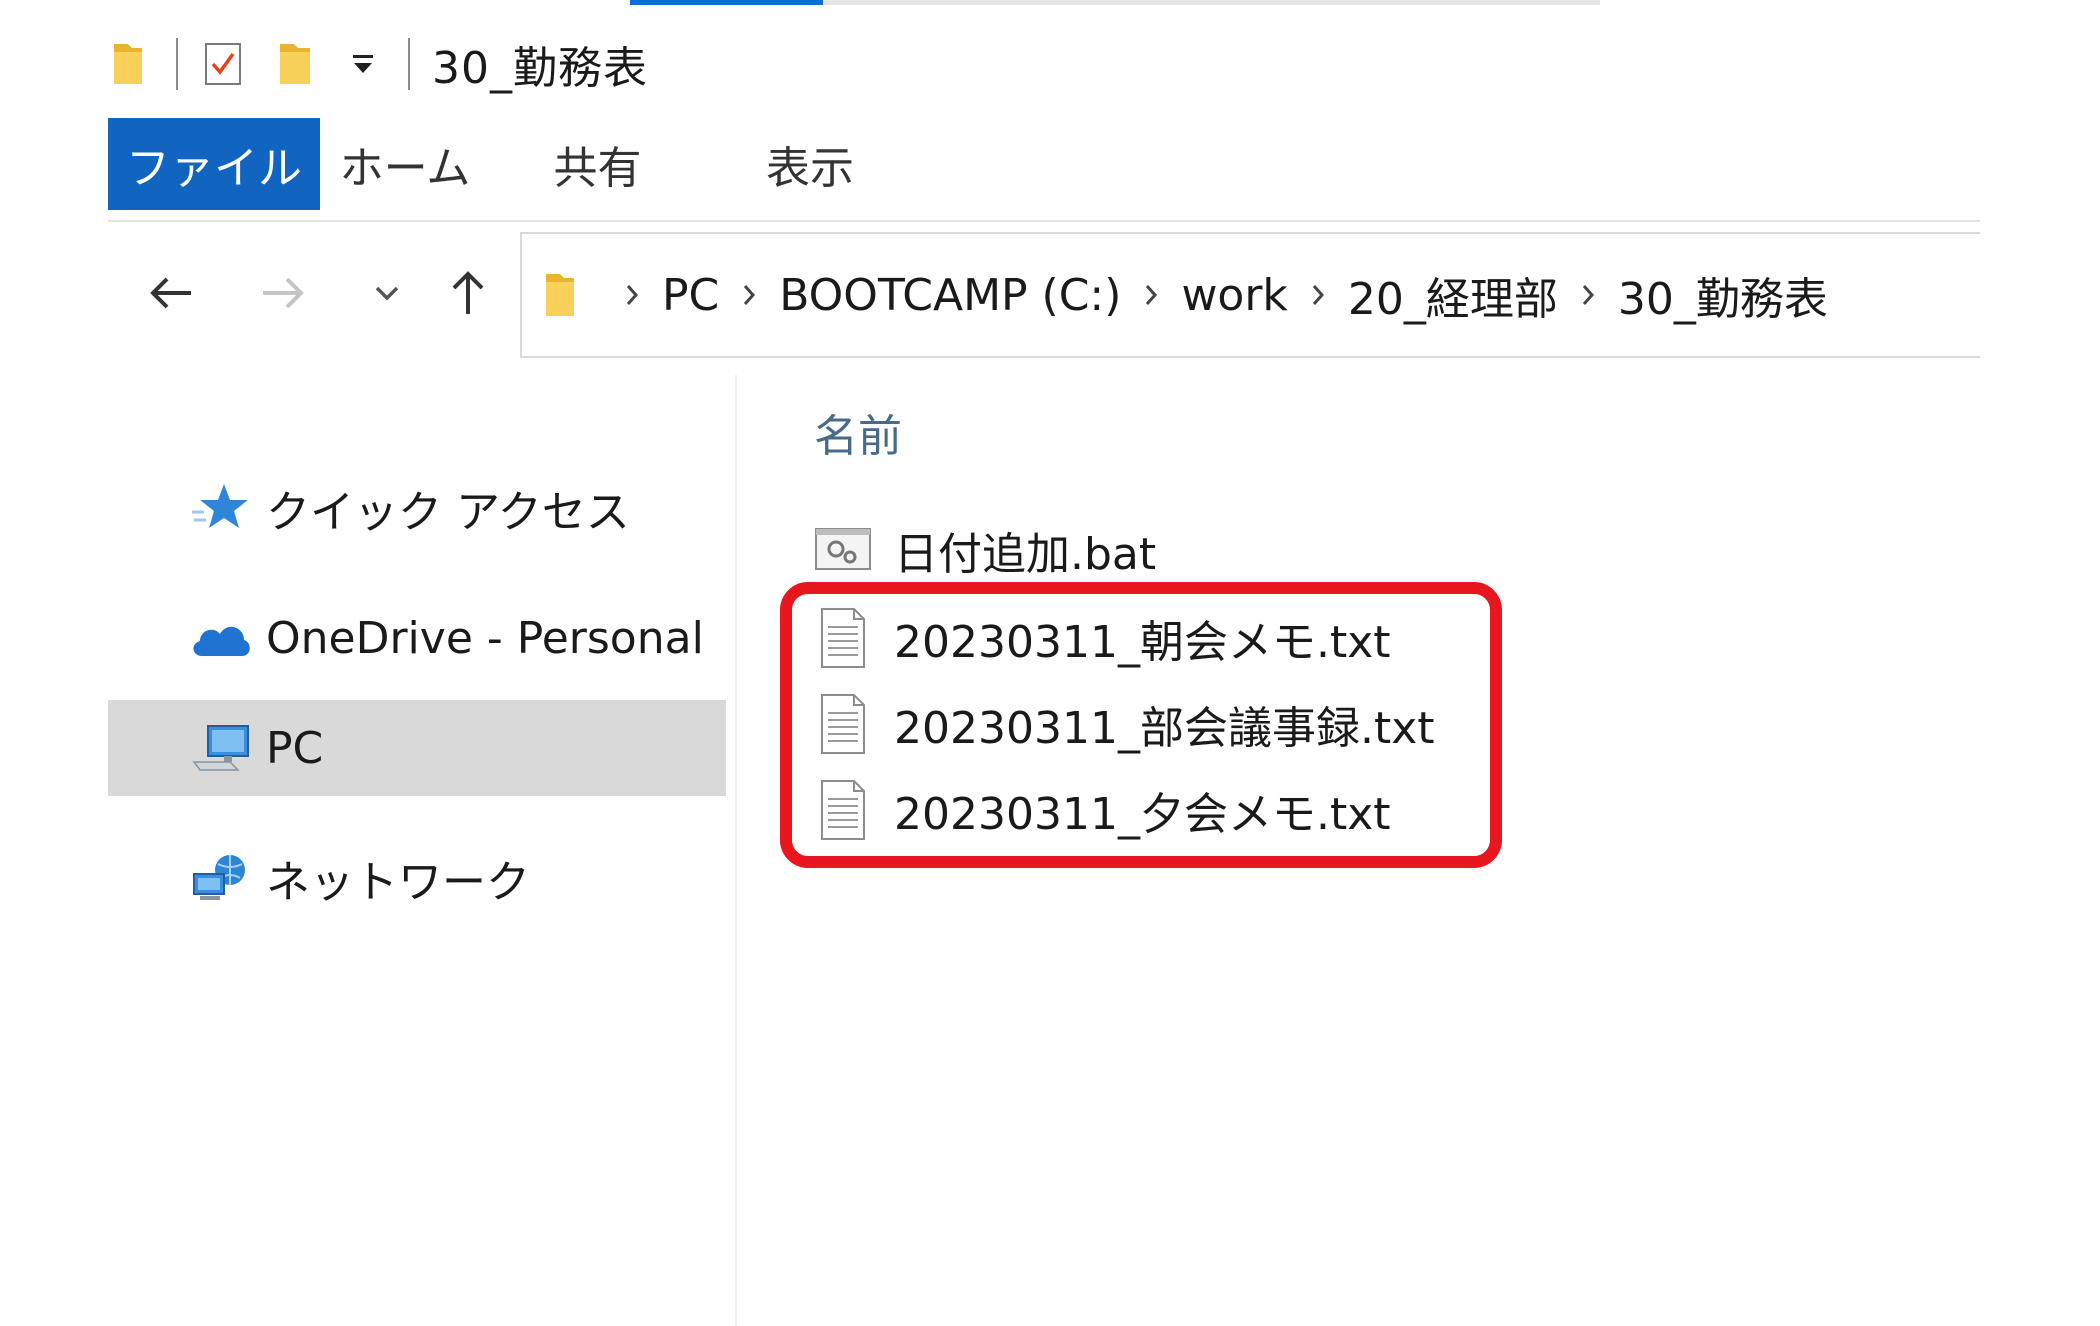 The width and height of the screenshot is (2100, 1326). Describe the element at coordinates (295, 748) in the screenshot. I see `sidebar-item-label: PC` at that location.